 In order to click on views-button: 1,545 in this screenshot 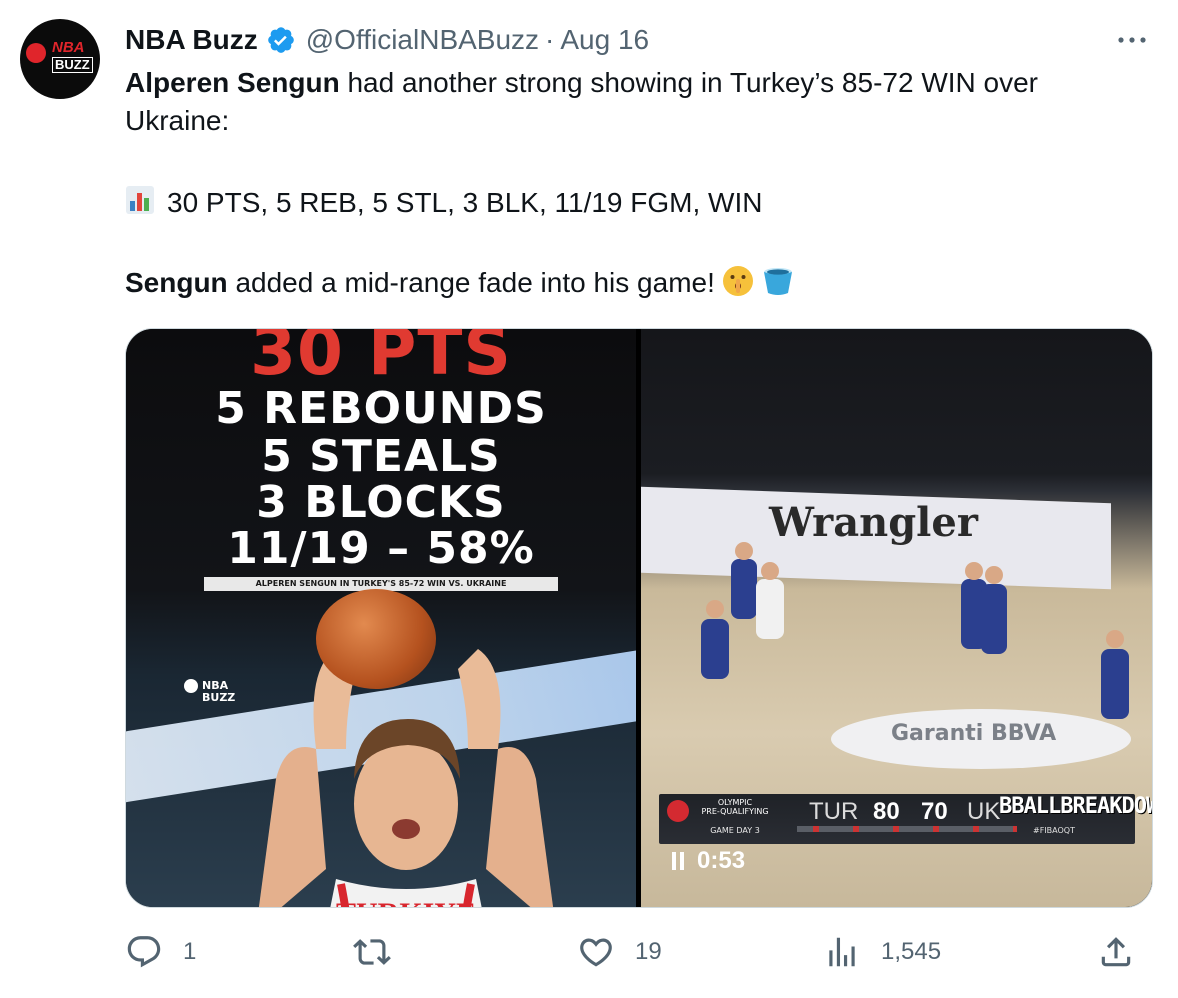, I will do `click(882, 952)`.